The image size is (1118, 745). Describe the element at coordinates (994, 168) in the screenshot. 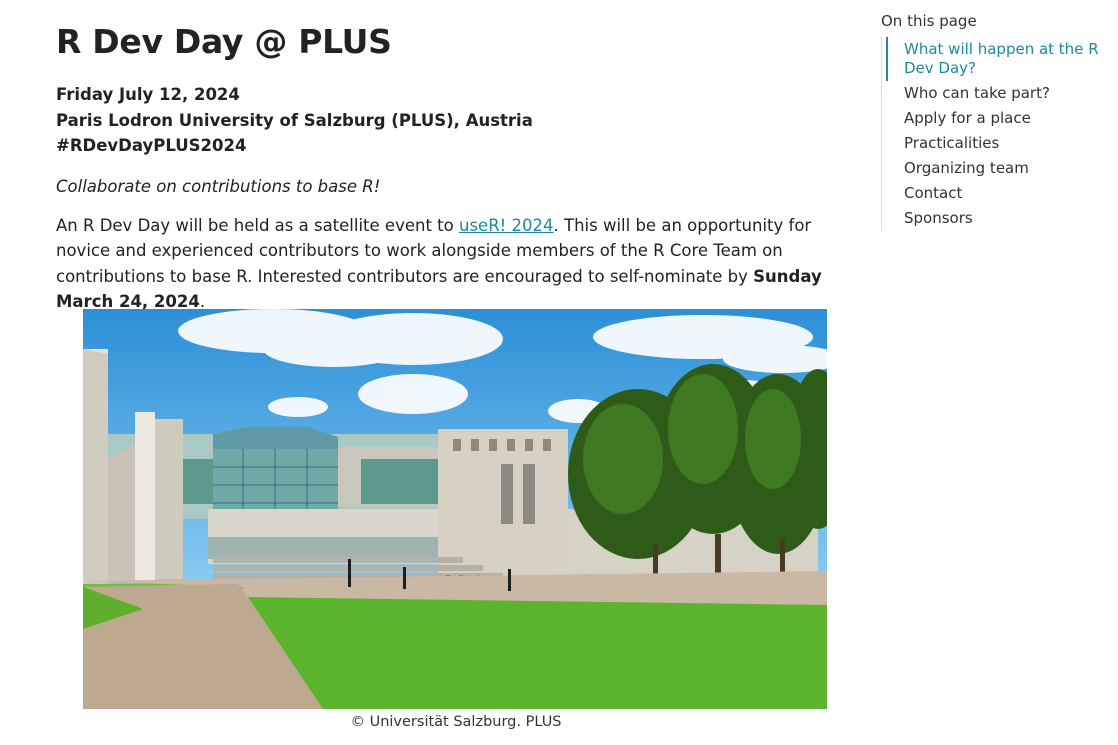

I see `toc-item-organizing-team: Organizing team` at that location.